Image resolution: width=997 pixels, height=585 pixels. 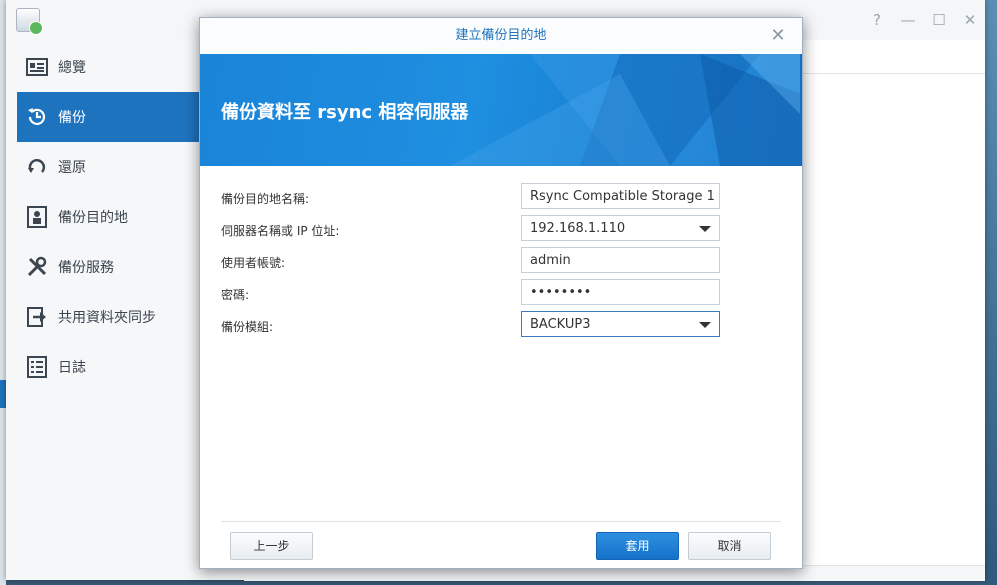 I want to click on destination-name-label: 備份目的地名稱:, so click(x=265, y=199).